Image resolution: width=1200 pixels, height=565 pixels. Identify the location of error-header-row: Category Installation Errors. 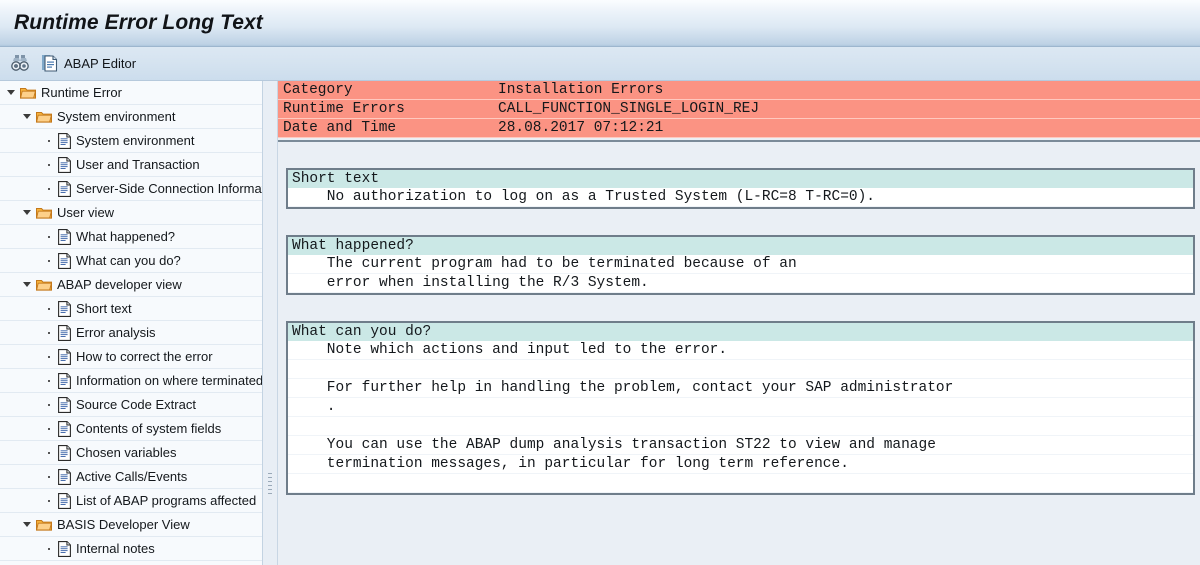
(739, 90).